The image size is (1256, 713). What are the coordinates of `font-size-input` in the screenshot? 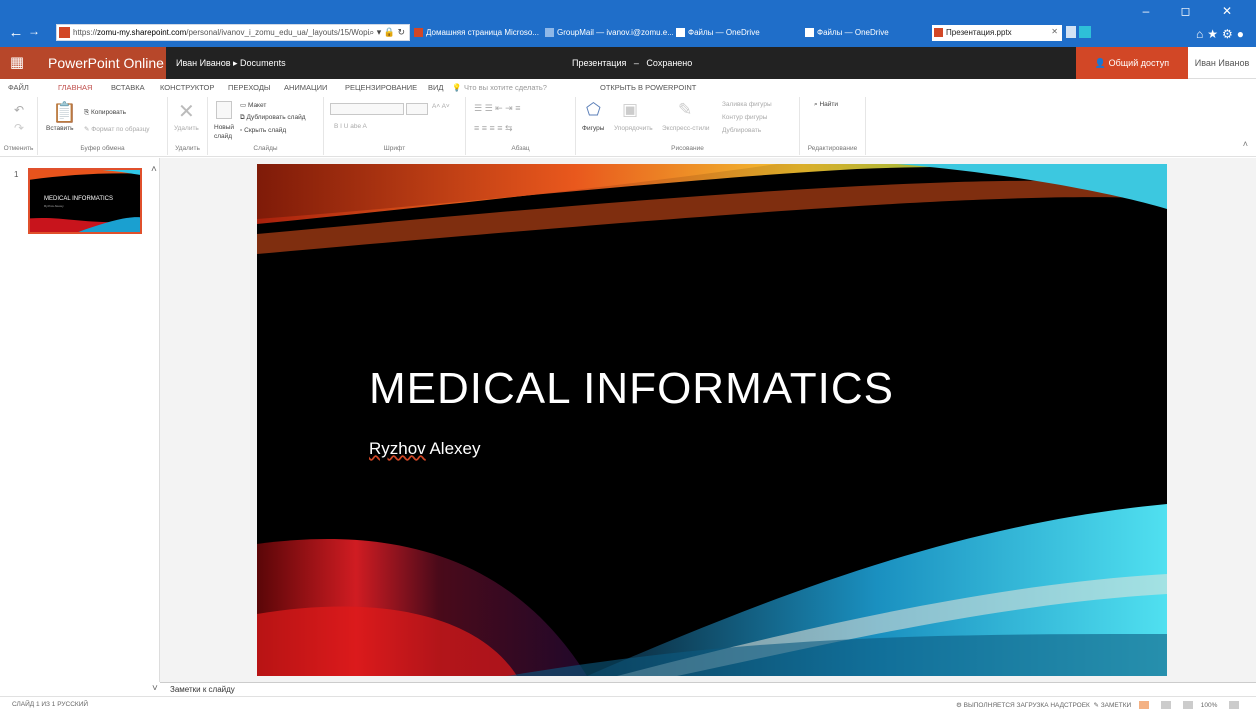 It's located at (417, 109).